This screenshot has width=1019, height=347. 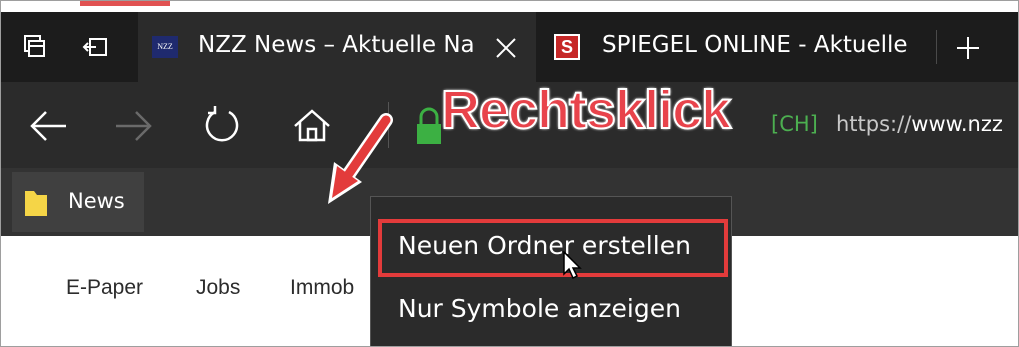 What do you see at coordinates (957, 124) in the screenshot?
I see `url-host: www.nzz` at bounding box center [957, 124].